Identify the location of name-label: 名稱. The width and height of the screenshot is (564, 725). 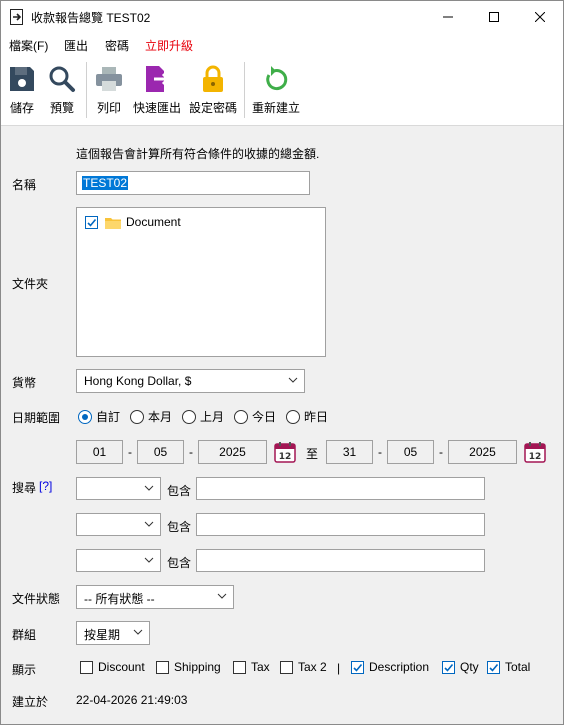
(24, 185).